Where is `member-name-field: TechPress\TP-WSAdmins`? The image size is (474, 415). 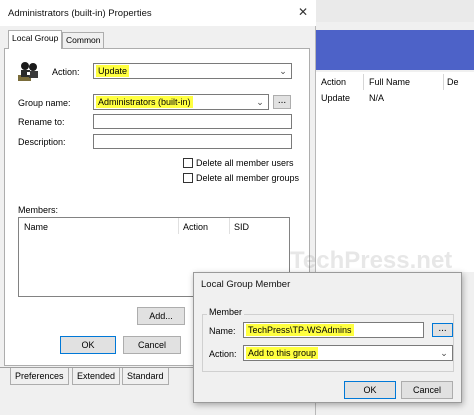 member-name-field: TechPress\TP-WSAdmins is located at coordinates (333, 330).